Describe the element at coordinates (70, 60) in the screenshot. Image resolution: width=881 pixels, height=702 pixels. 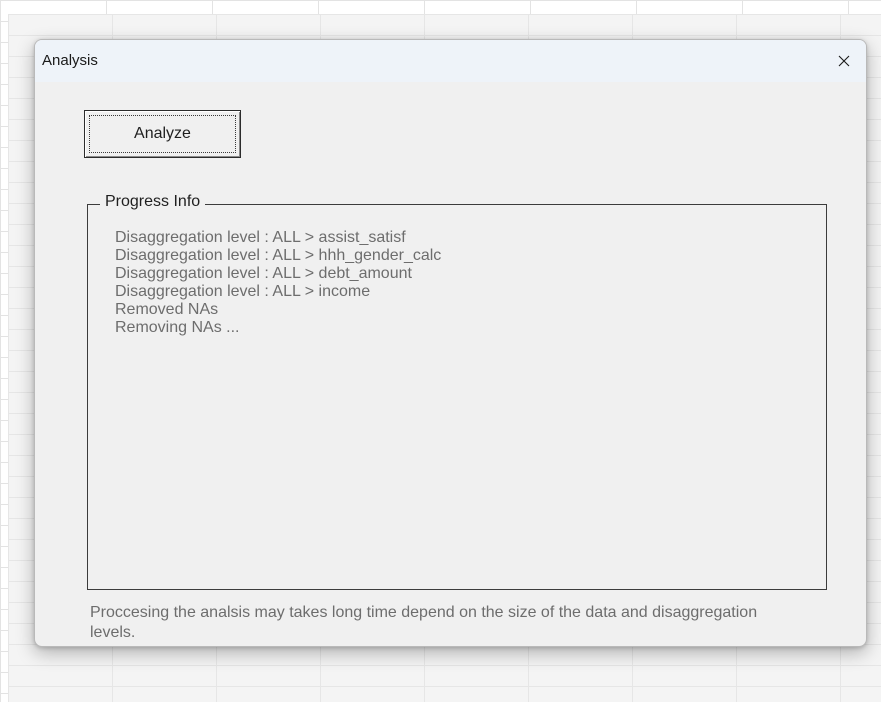
I see `window-title: Analysis` at that location.